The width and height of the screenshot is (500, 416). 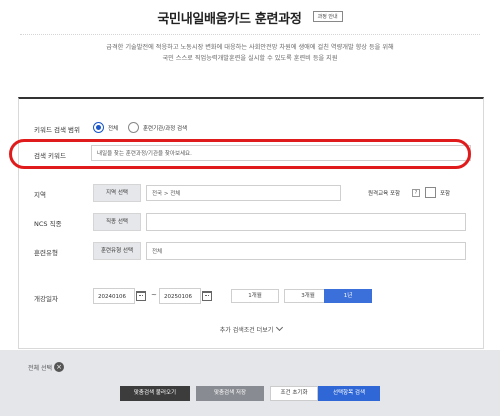 What do you see at coordinates (46, 253) in the screenshot?
I see `training-type-label: 훈련유형` at bounding box center [46, 253].